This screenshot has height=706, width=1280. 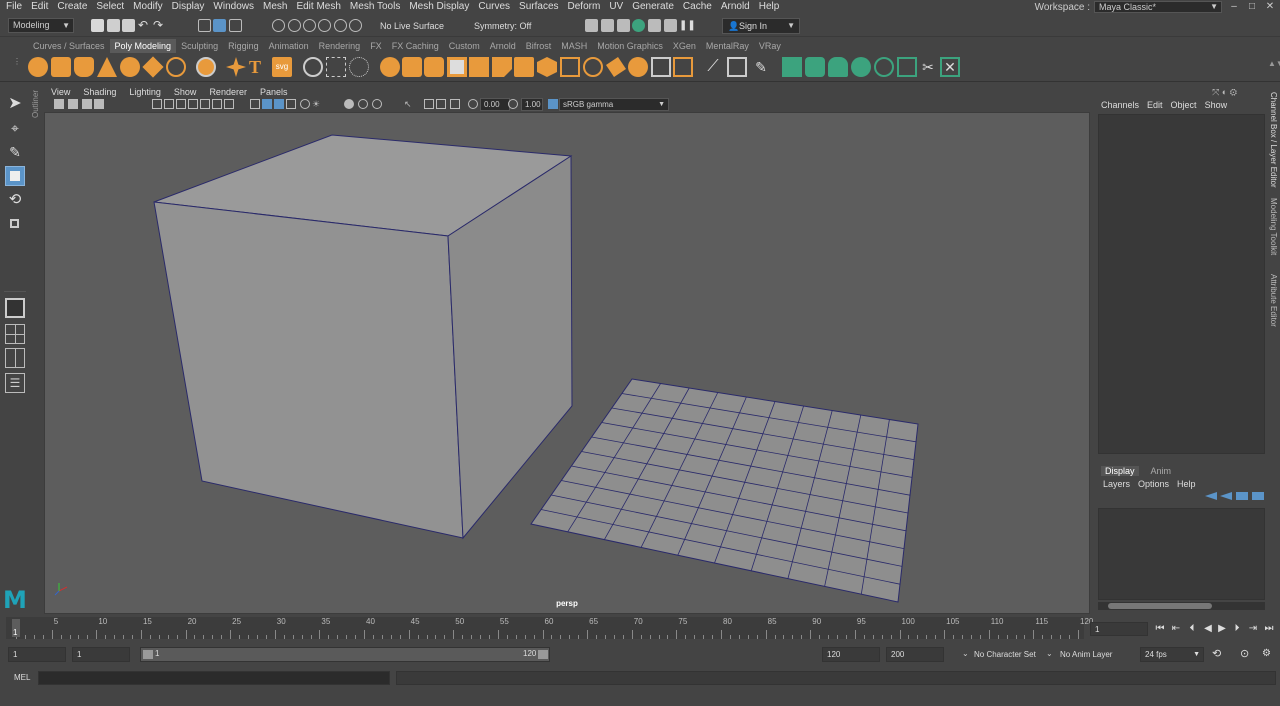 I want to click on poke-icon, so click(x=683, y=67).